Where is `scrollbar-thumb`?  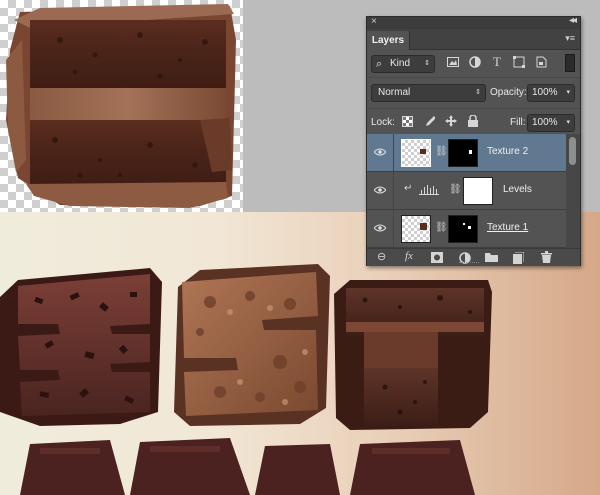 scrollbar-thumb is located at coordinates (572, 151).